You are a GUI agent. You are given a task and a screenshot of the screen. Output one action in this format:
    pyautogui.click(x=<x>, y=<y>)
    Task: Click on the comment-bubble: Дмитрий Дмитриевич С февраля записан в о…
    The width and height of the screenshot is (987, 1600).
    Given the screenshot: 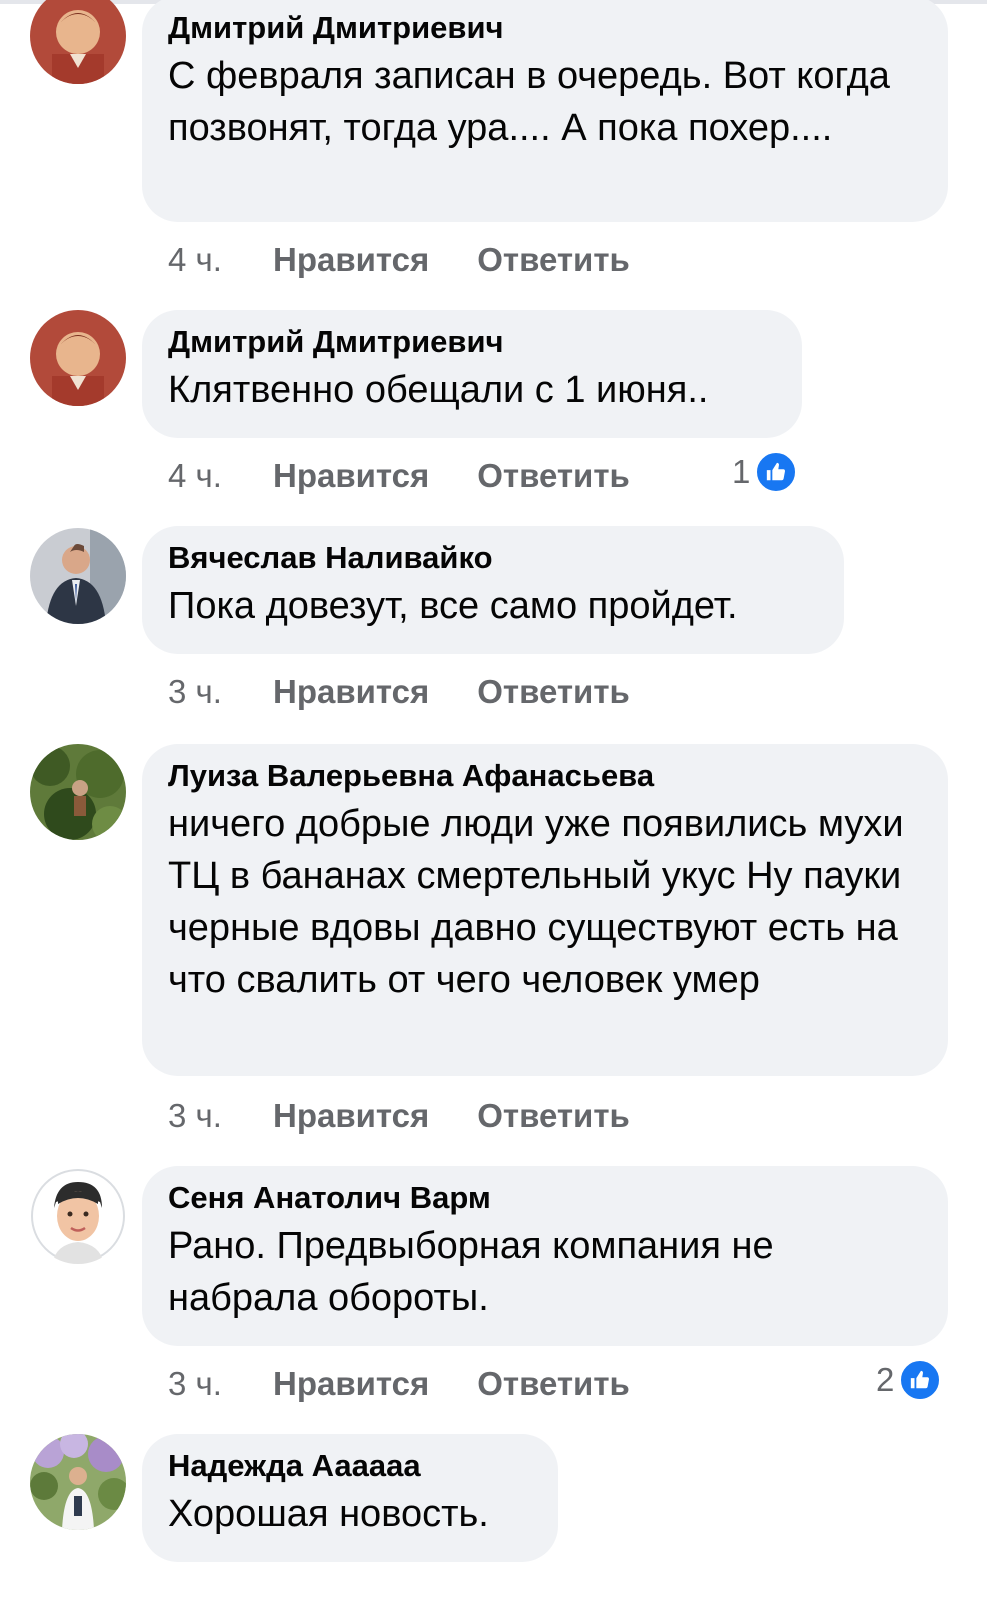 What is the action you would take?
    pyautogui.click(x=545, y=111)
    